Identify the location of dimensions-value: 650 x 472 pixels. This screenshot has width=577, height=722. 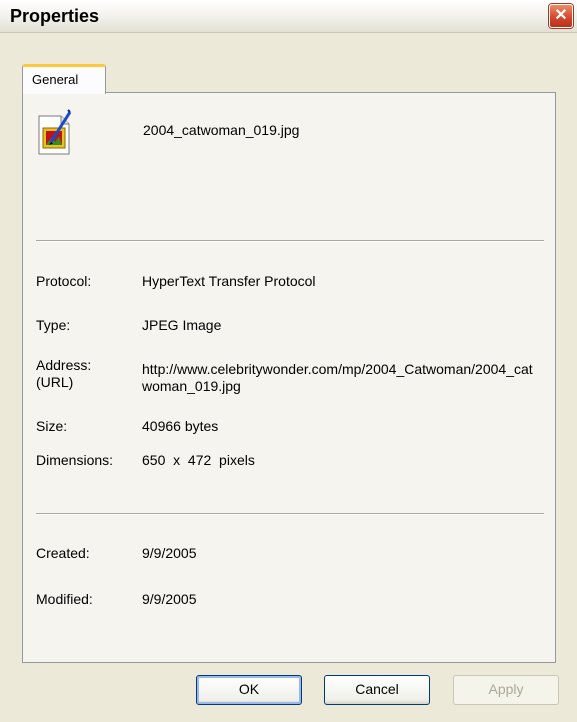
(198, 460).